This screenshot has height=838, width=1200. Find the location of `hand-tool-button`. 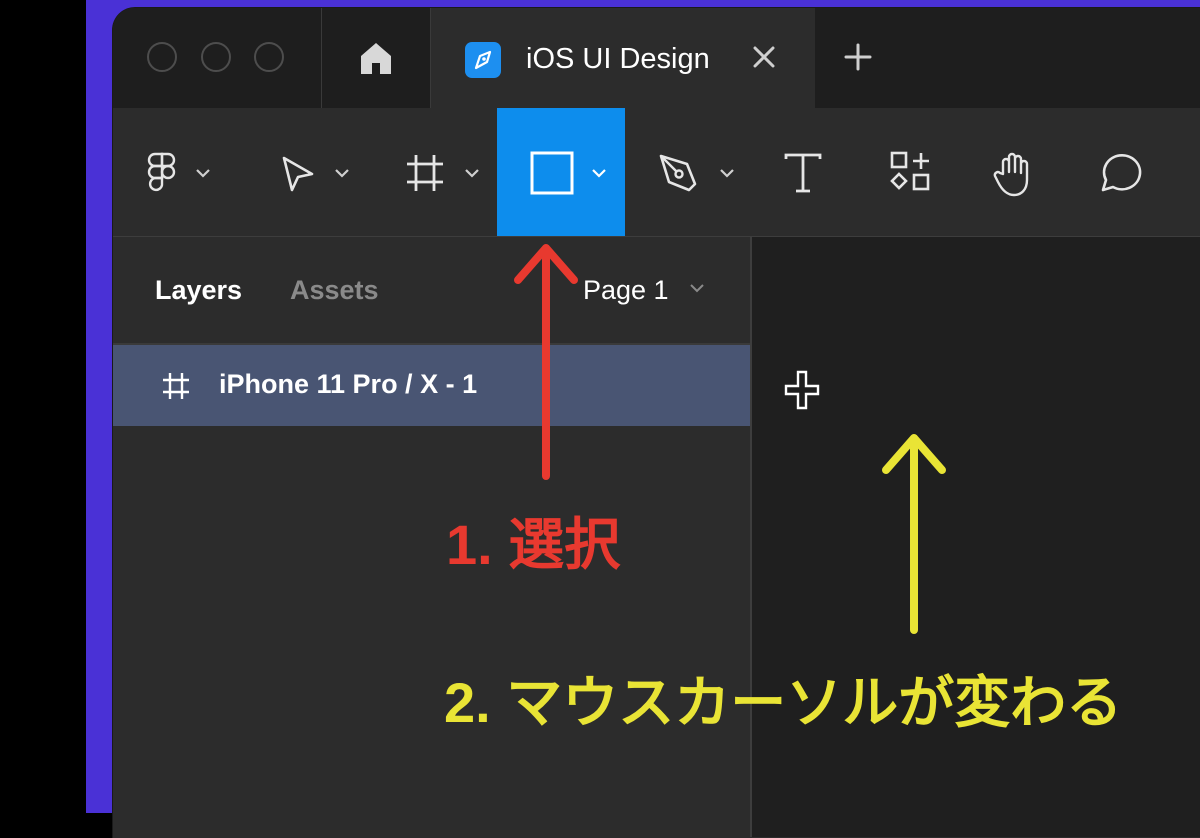

hand-tool-button is located at coordinates (1020, 172).